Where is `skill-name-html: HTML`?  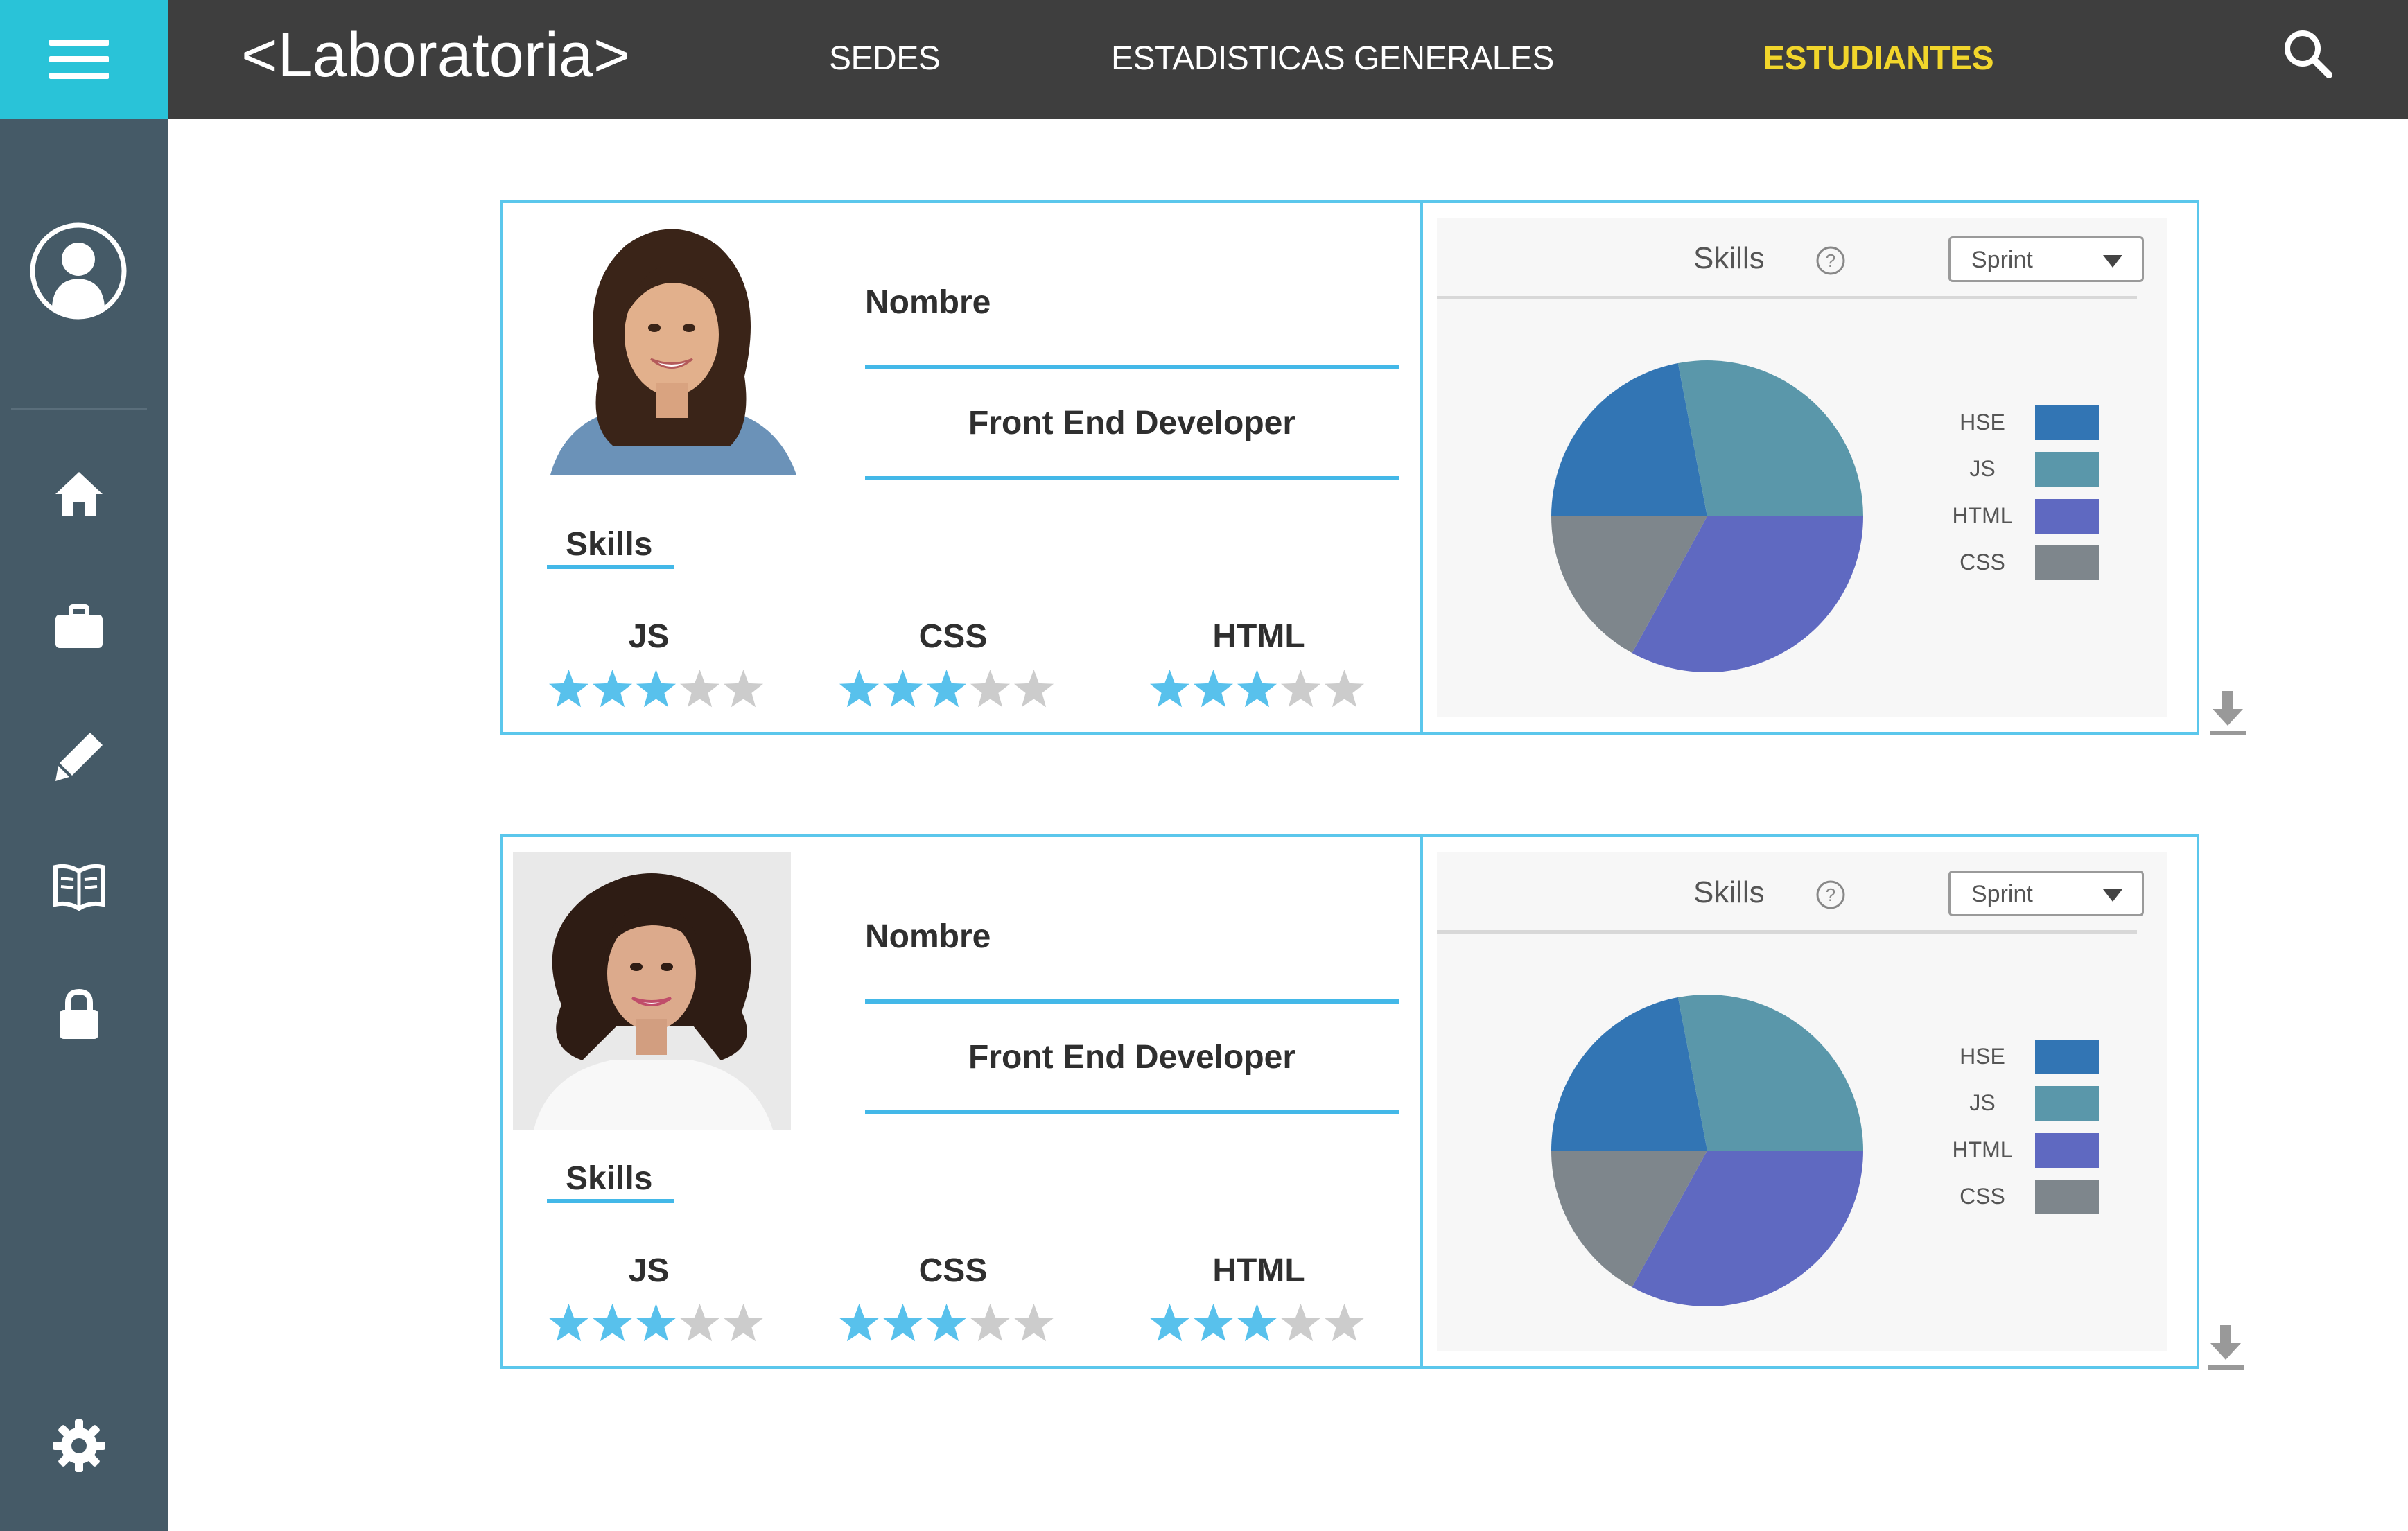
skill-name-html: HTML is located at coordinates (1258, 636).